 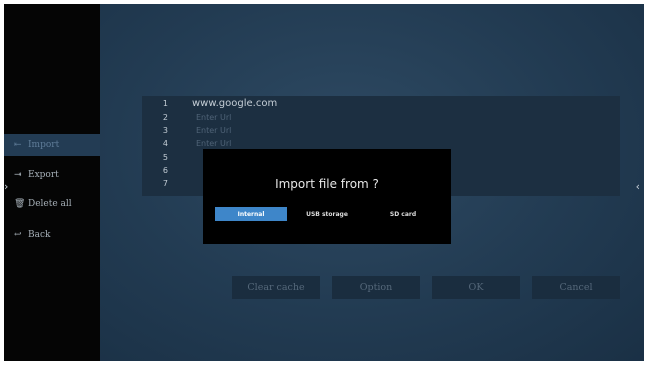 What do you see at coordinates (476, 287) in the screenshot?
I see `ok-button: OK` at bounding box center [476, 287].